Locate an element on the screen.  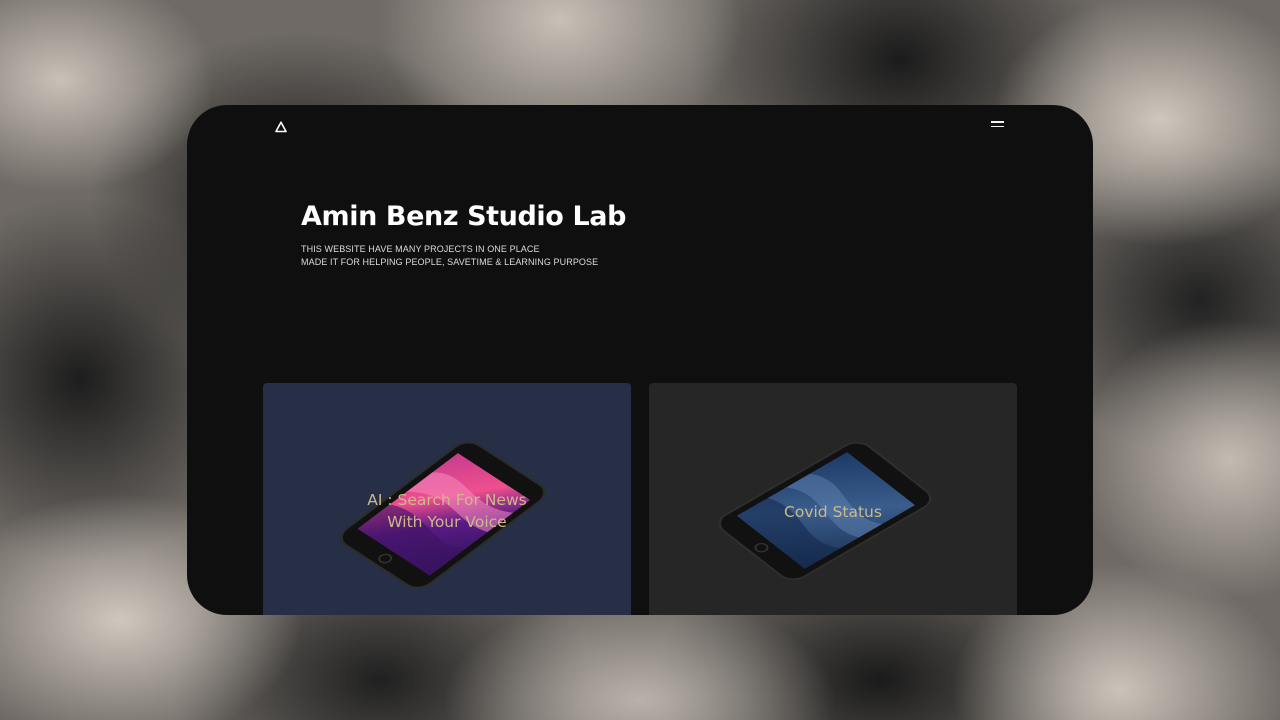
project-title: Covid Status is located at coordinates (833, 512).